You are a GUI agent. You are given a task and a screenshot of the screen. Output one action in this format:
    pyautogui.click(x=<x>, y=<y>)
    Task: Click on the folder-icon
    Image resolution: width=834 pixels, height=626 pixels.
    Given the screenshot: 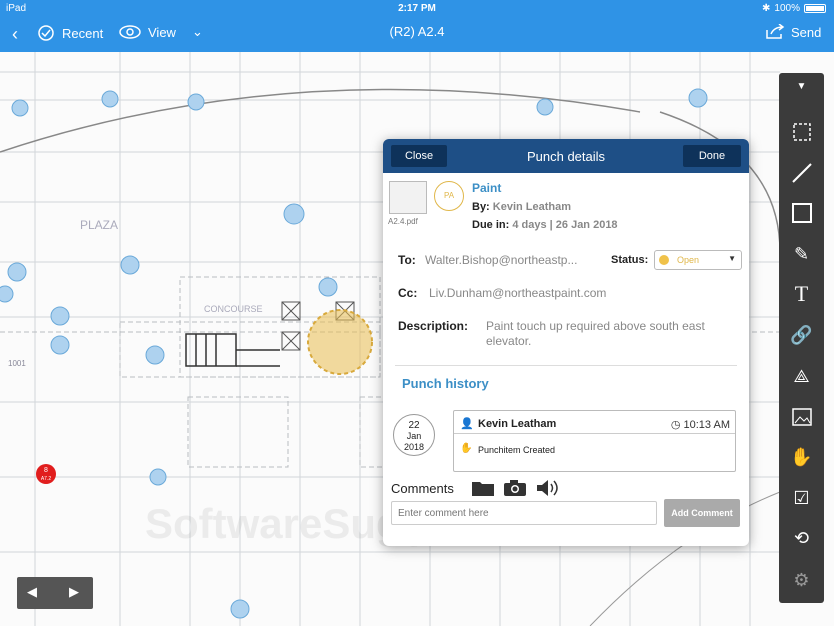 What is the action you would take?
    pyautogui.click(x=483, y=490)
    